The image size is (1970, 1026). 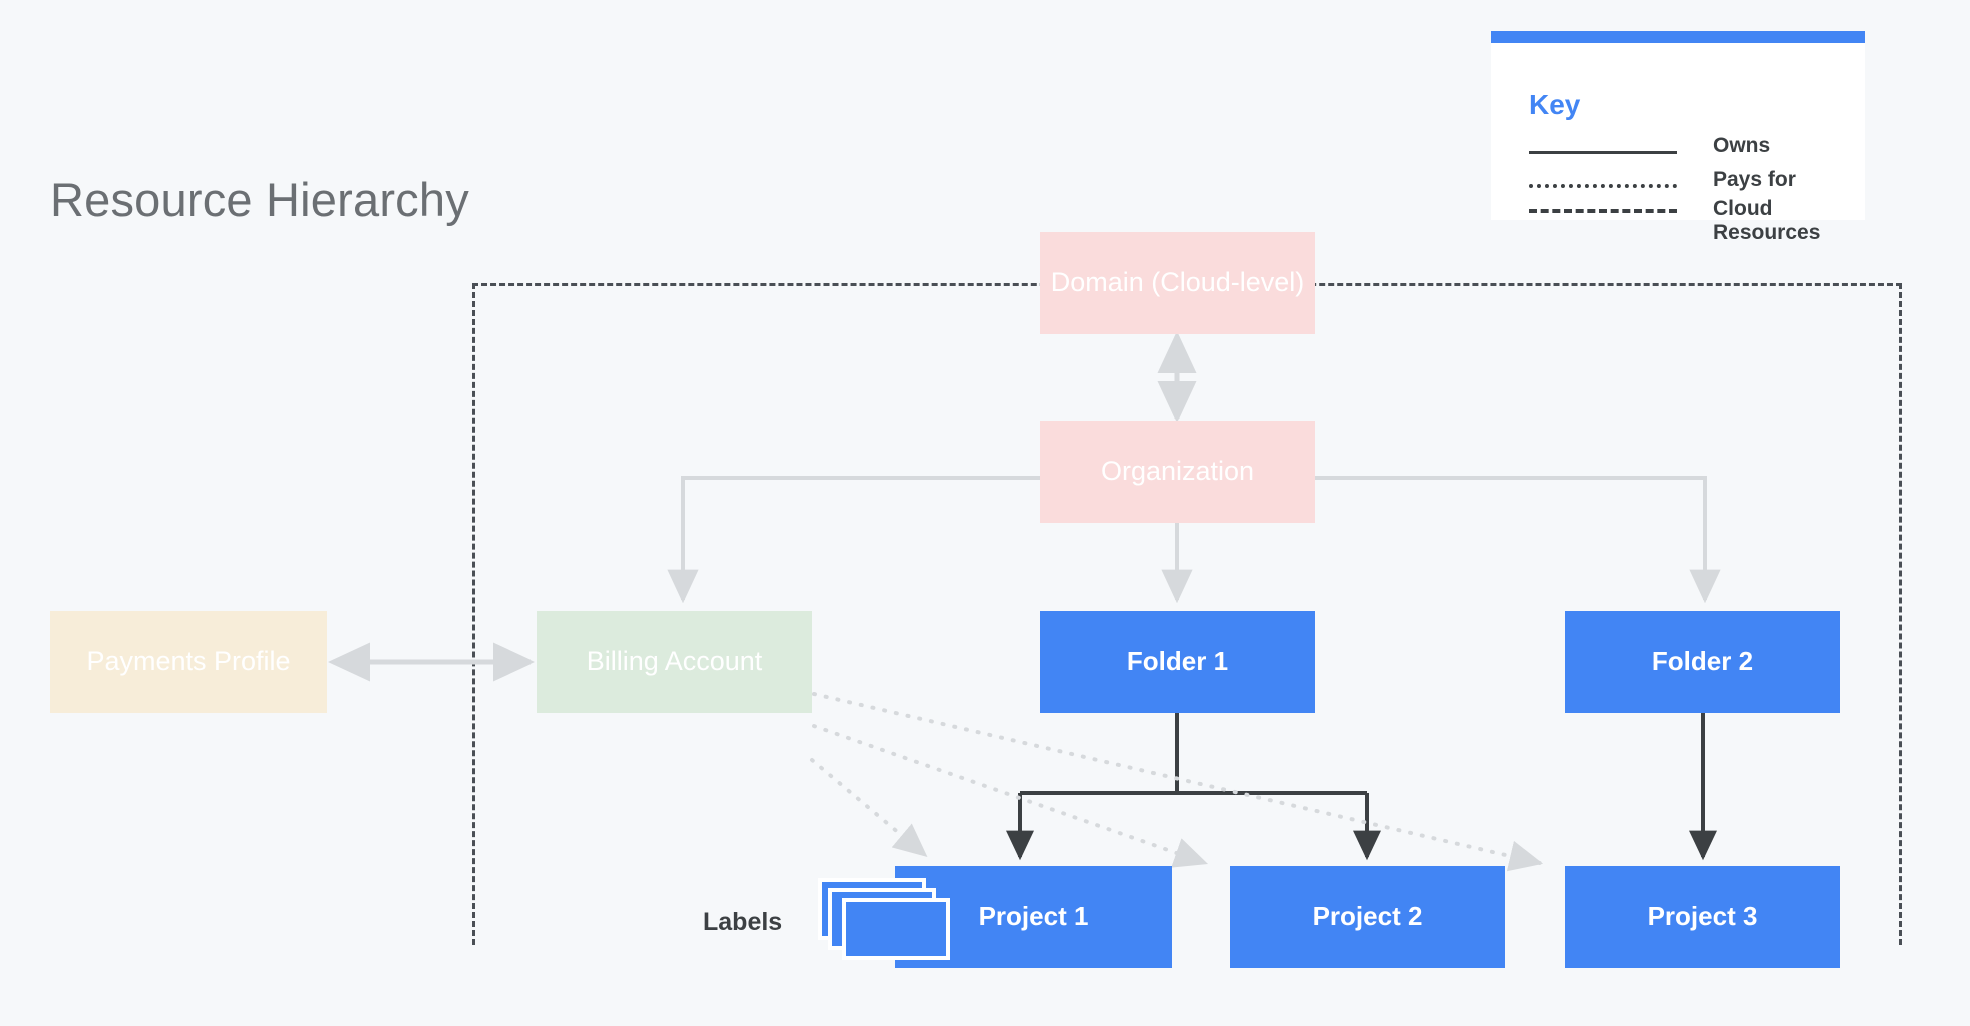 I want to click on labels-stack-icon, so click(x=884, y=919).